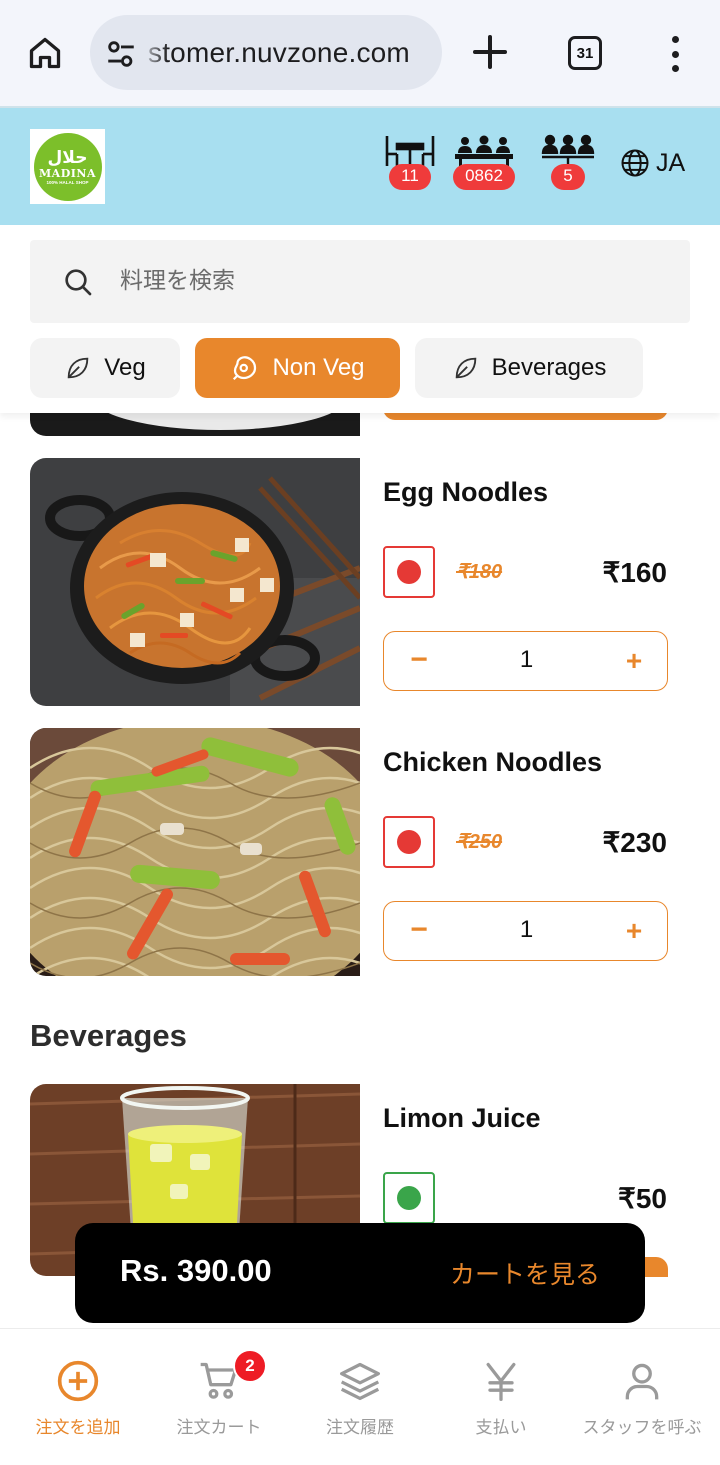  What do you see at coordinates (642, 1428) in the screenshot?
I see `nav-call-staff-label: スタッフを呼ぶ` at bounding box center [642, 1428].